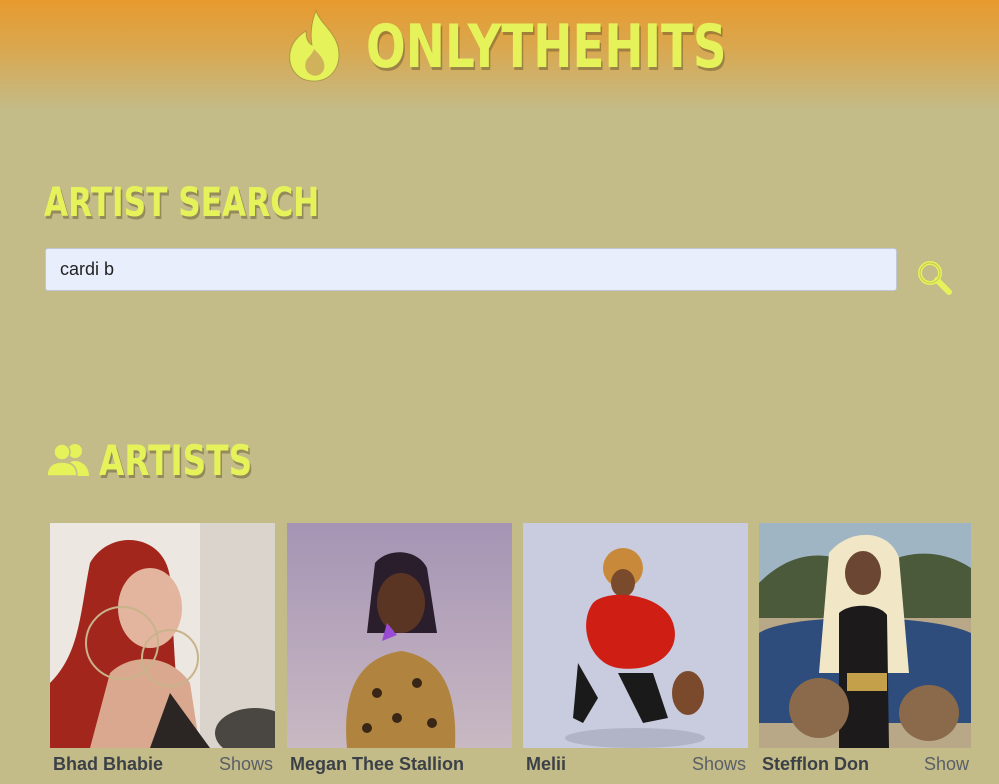 This screenshot has width=999, height=784. I want to click on artists-section-title: ARTISTS, so click(176, 460).